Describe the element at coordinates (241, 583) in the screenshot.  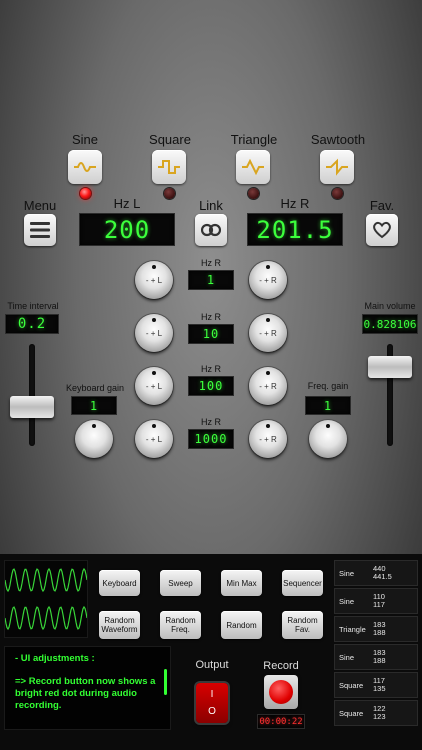
I see `min-max-button: Min Max` at that location.